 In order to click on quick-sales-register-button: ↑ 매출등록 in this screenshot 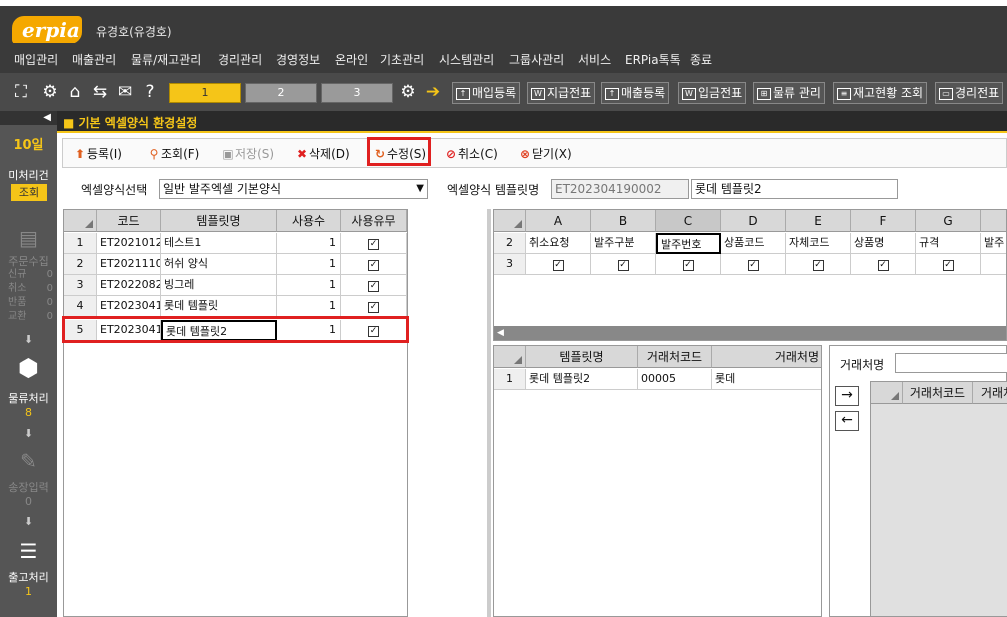, I will do `click(635, 93)`.